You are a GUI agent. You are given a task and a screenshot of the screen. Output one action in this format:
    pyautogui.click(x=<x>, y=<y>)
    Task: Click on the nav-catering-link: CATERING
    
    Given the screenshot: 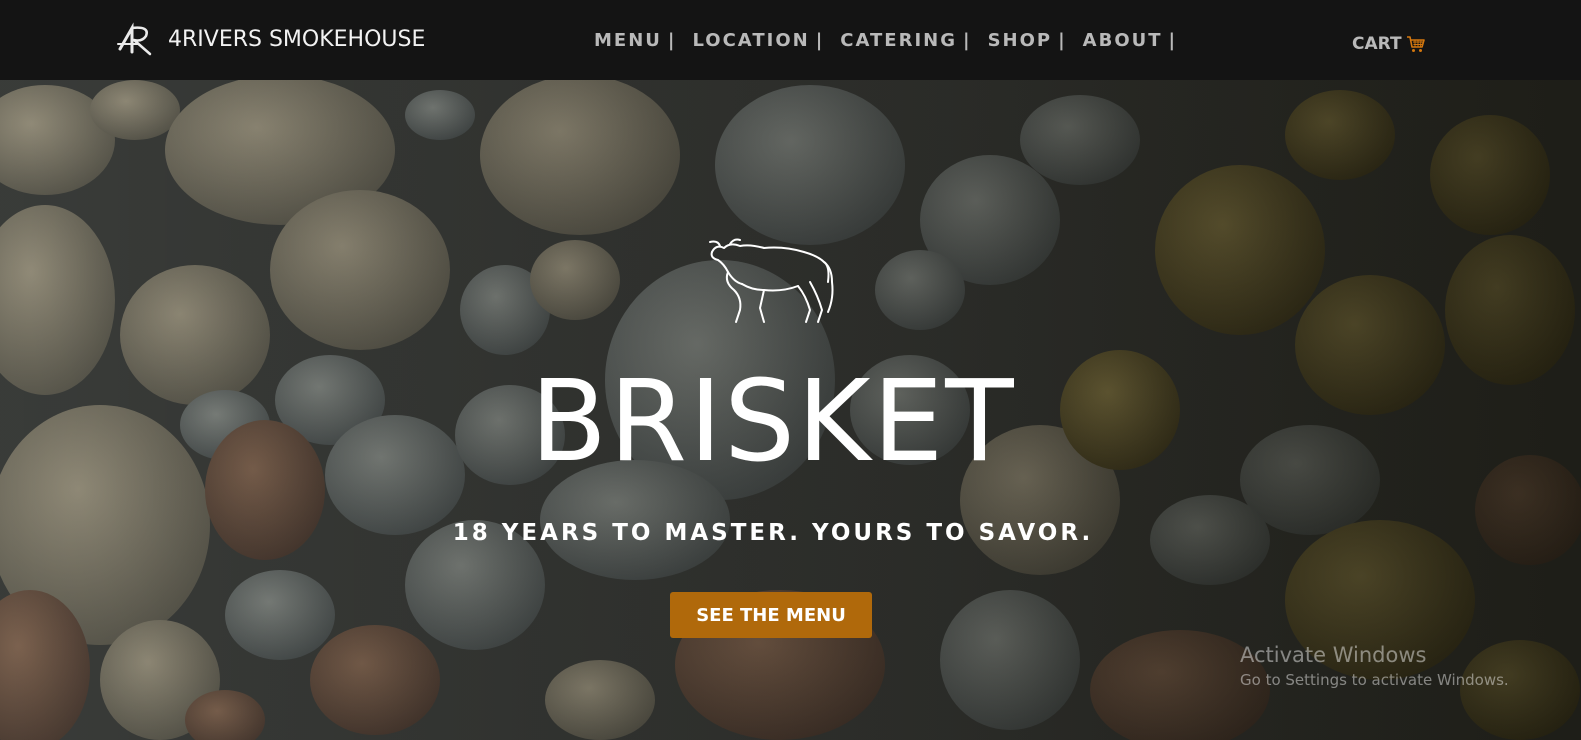 What is the action you would take?
    pyautogui.click(x=898, y=40)
    